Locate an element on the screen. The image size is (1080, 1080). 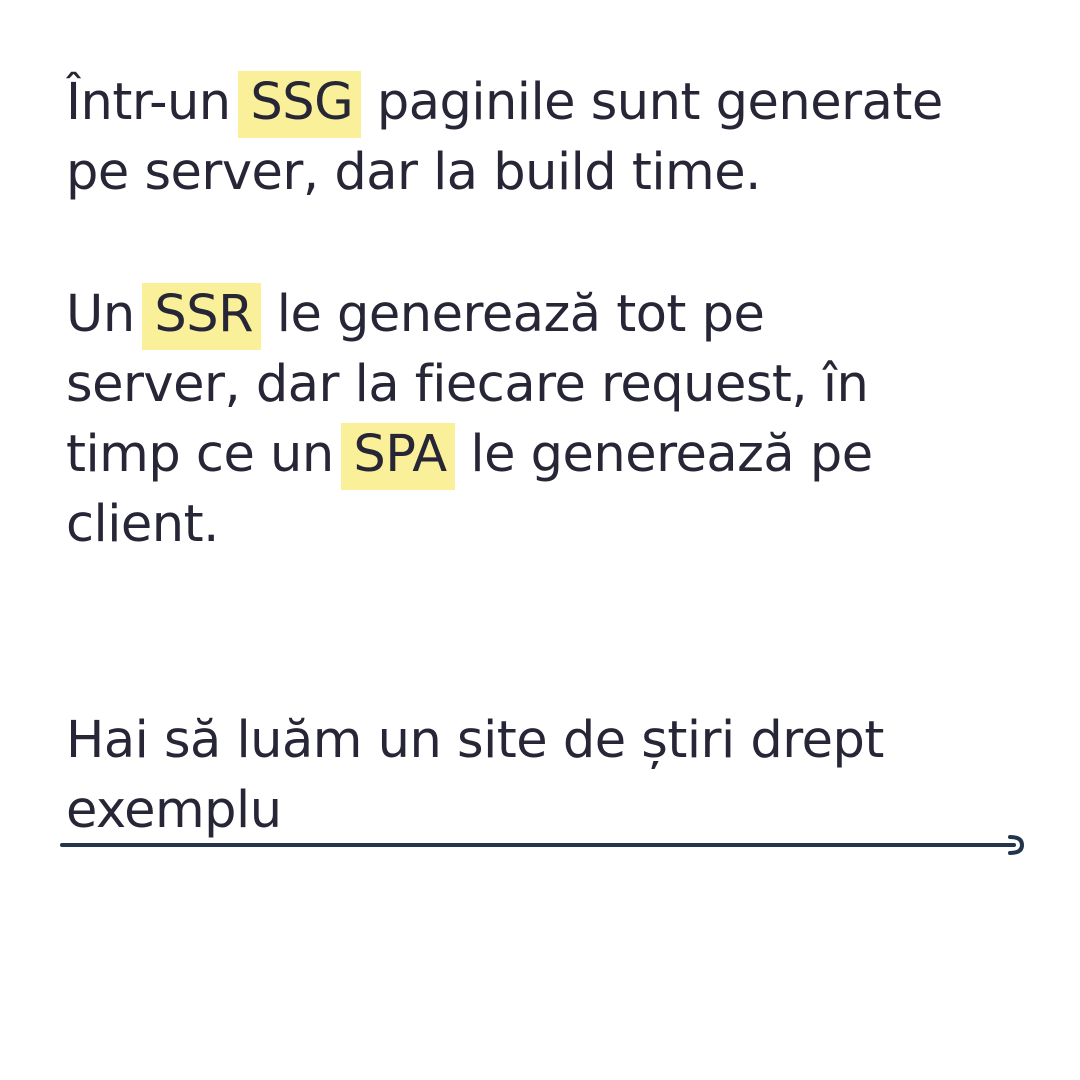
ssg-text-line2: pe server, dar la build time. is located at coordinates (413, 172).